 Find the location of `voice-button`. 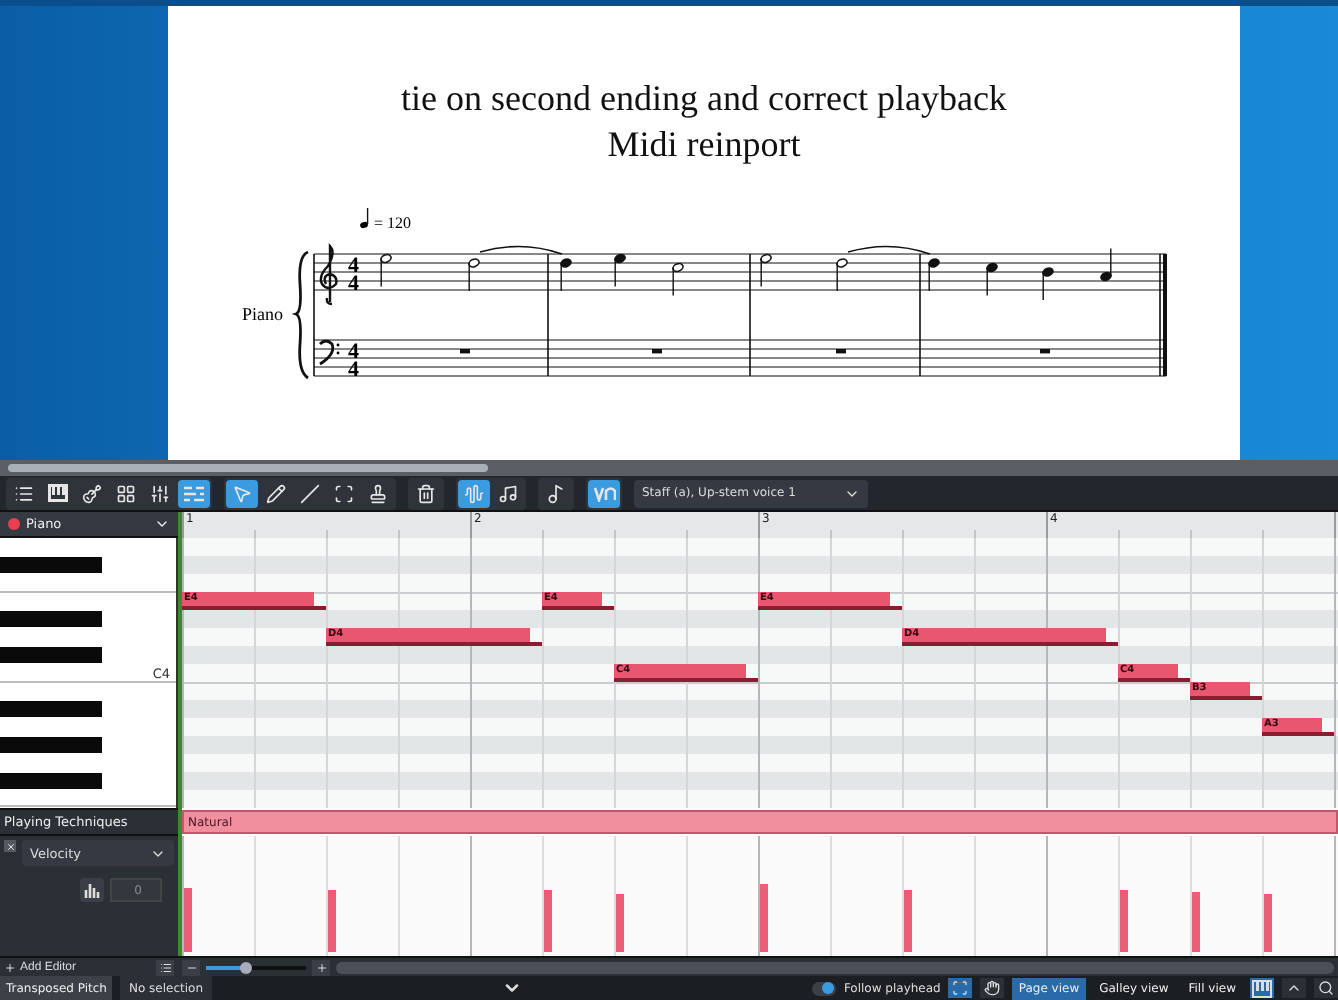

voice-button is located at coordinates (604, 493).